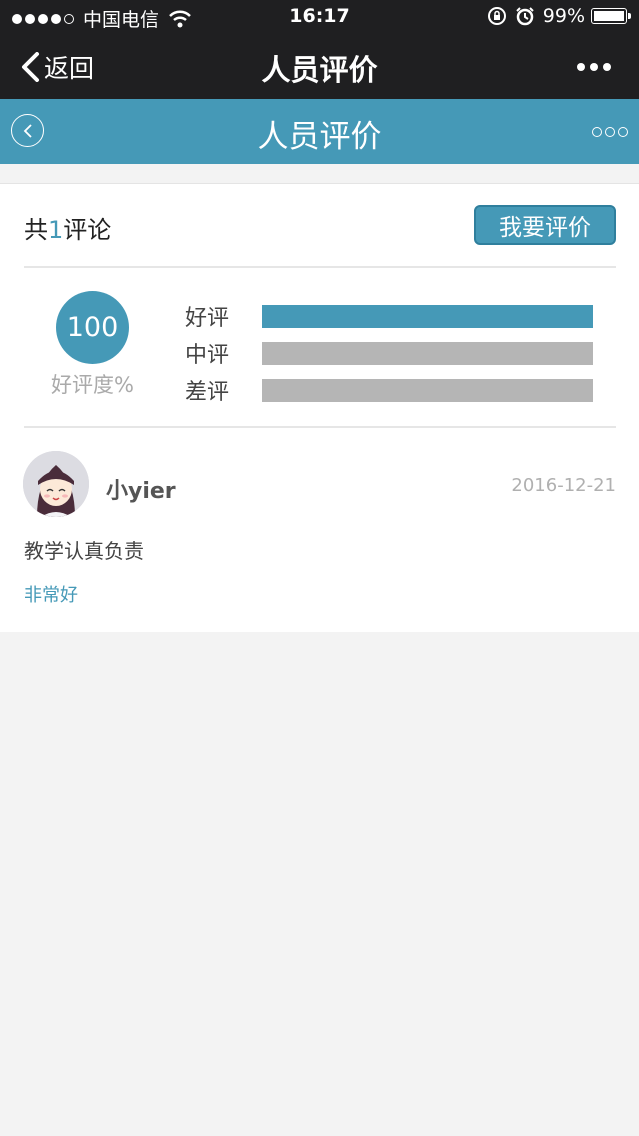  I want to click on avatar, so click(56, 484).